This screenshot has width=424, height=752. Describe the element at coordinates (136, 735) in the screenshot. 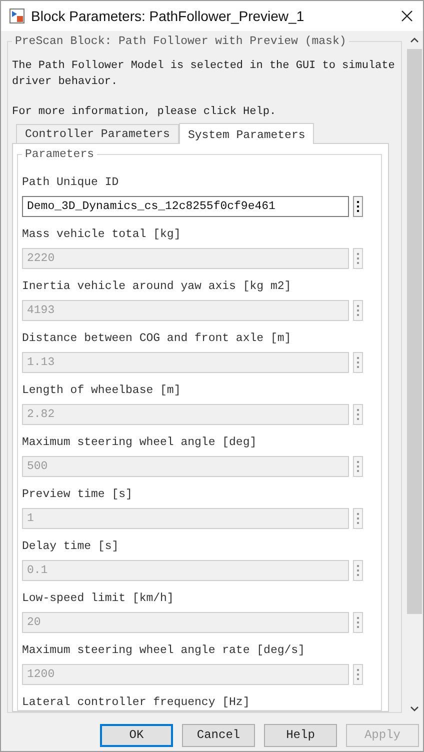

I see `dialog-button: OK` at that location.